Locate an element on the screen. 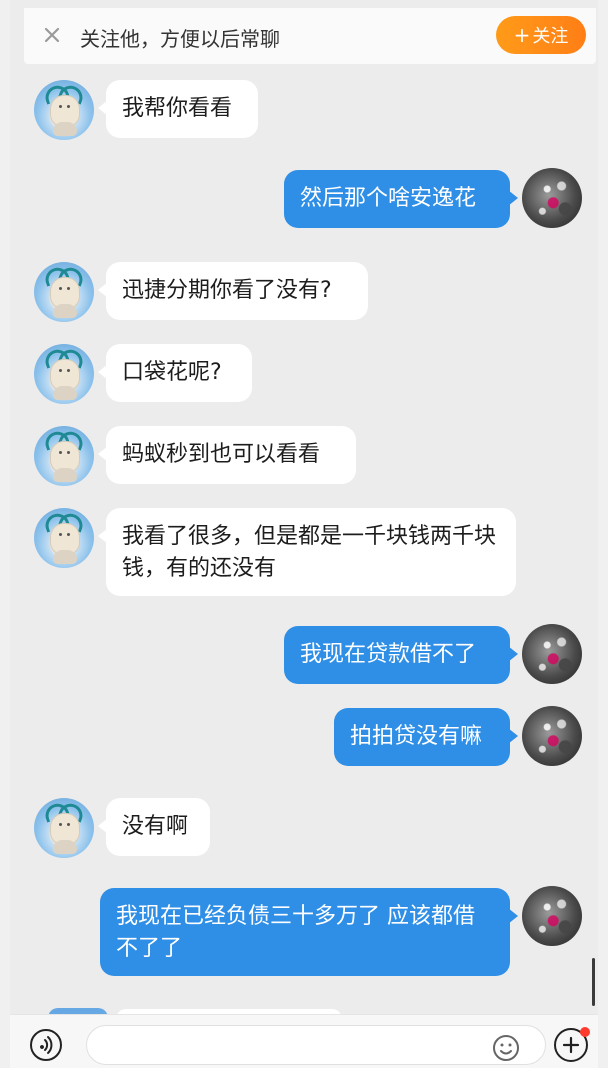 The width and height of the screenshot is (608, 1068). message-bubble-outgoing: 我现在贷款借不了 is located at coordinates (401, 655).